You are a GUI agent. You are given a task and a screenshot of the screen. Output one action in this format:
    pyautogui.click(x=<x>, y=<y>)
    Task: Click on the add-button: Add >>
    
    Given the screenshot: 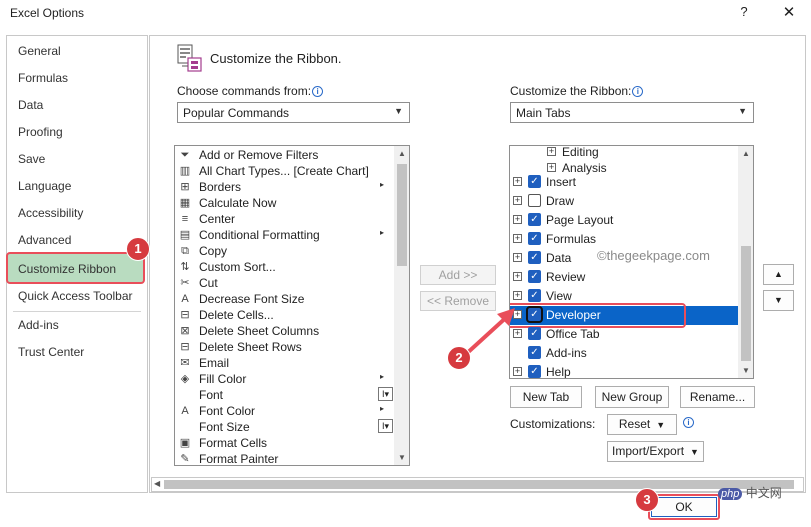 What is the action you would take?
    pyautogui.click(x=458, y=275)
    